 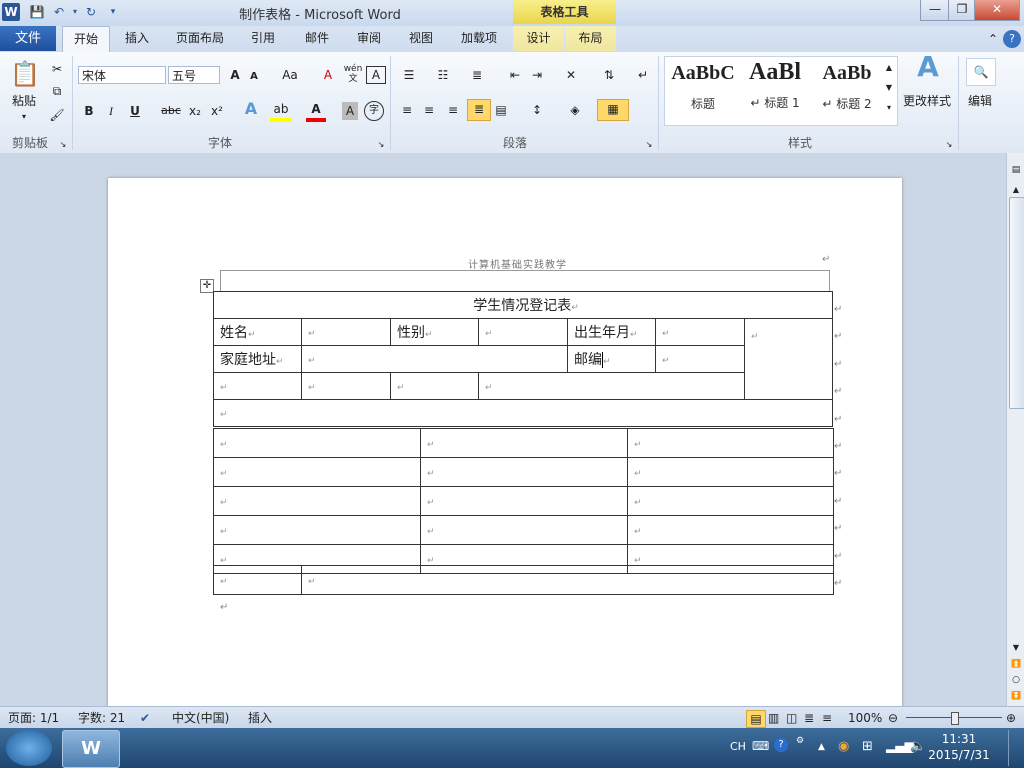 I want to click on maximize-button: ❐, so click(x=962, y=10).